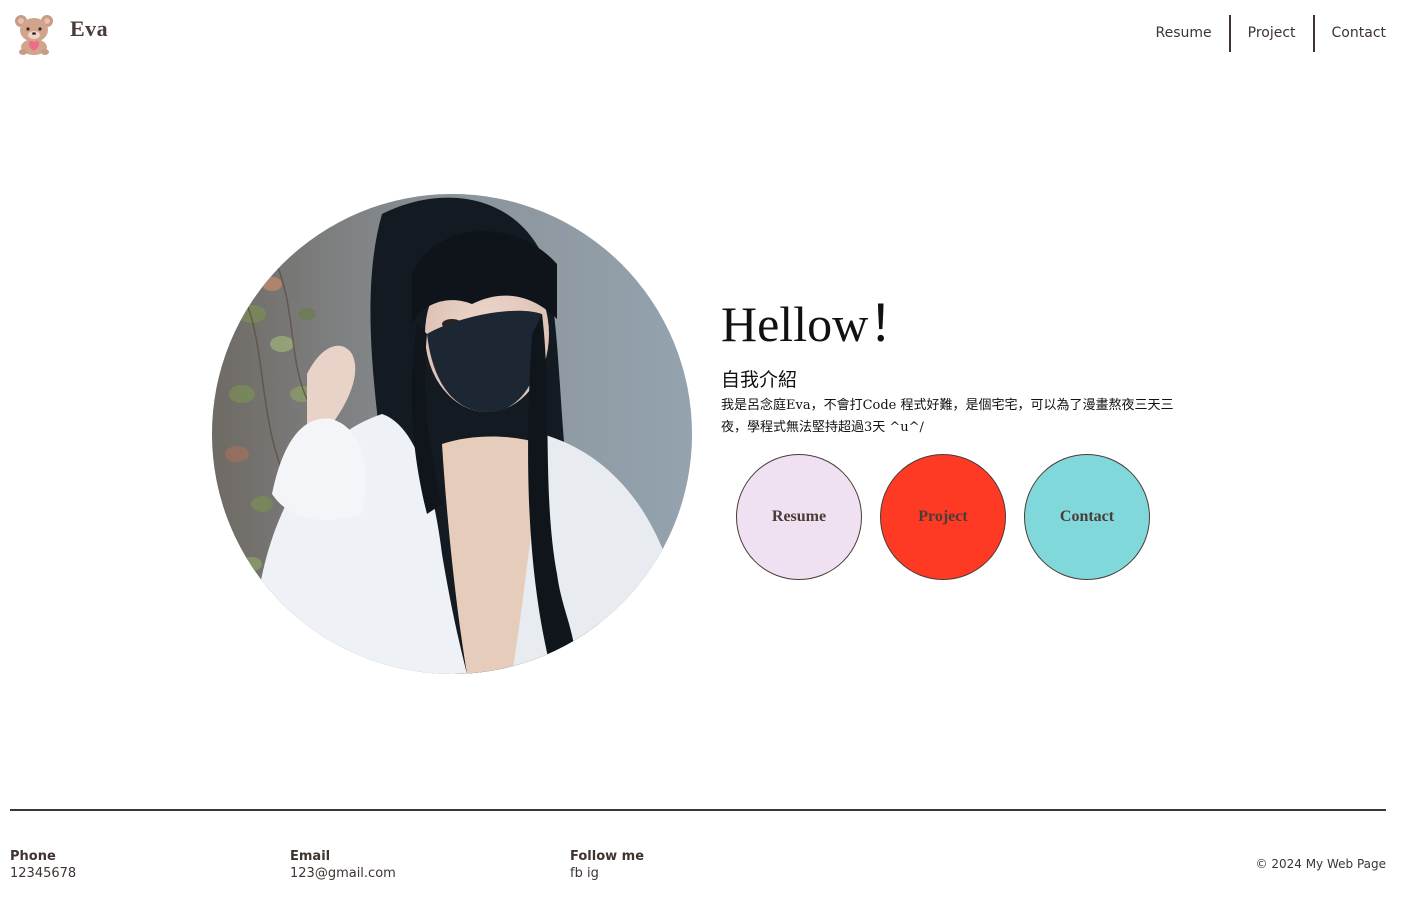 This screenshot has height=902, width=1423. I want to click on follow-label: Follow me, so click(607, 856).